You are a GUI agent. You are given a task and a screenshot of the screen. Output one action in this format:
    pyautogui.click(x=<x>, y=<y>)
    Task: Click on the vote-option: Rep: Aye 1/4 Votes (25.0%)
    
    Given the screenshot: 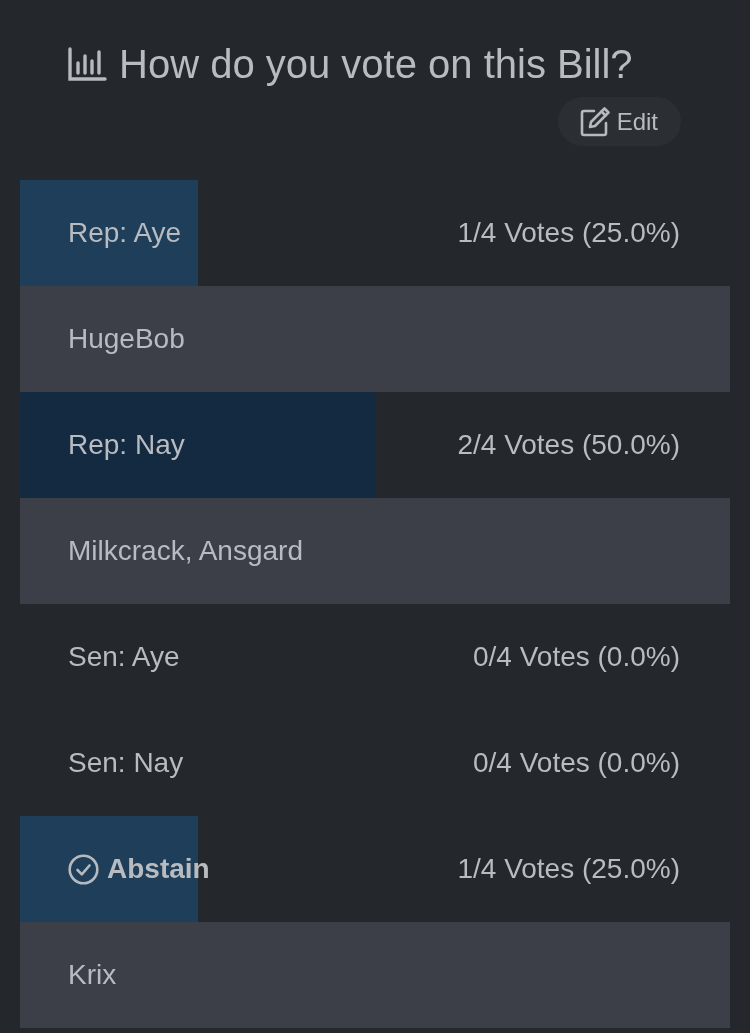 What is the action you would take?
    pyautogui.click(x=375, y=233)
    